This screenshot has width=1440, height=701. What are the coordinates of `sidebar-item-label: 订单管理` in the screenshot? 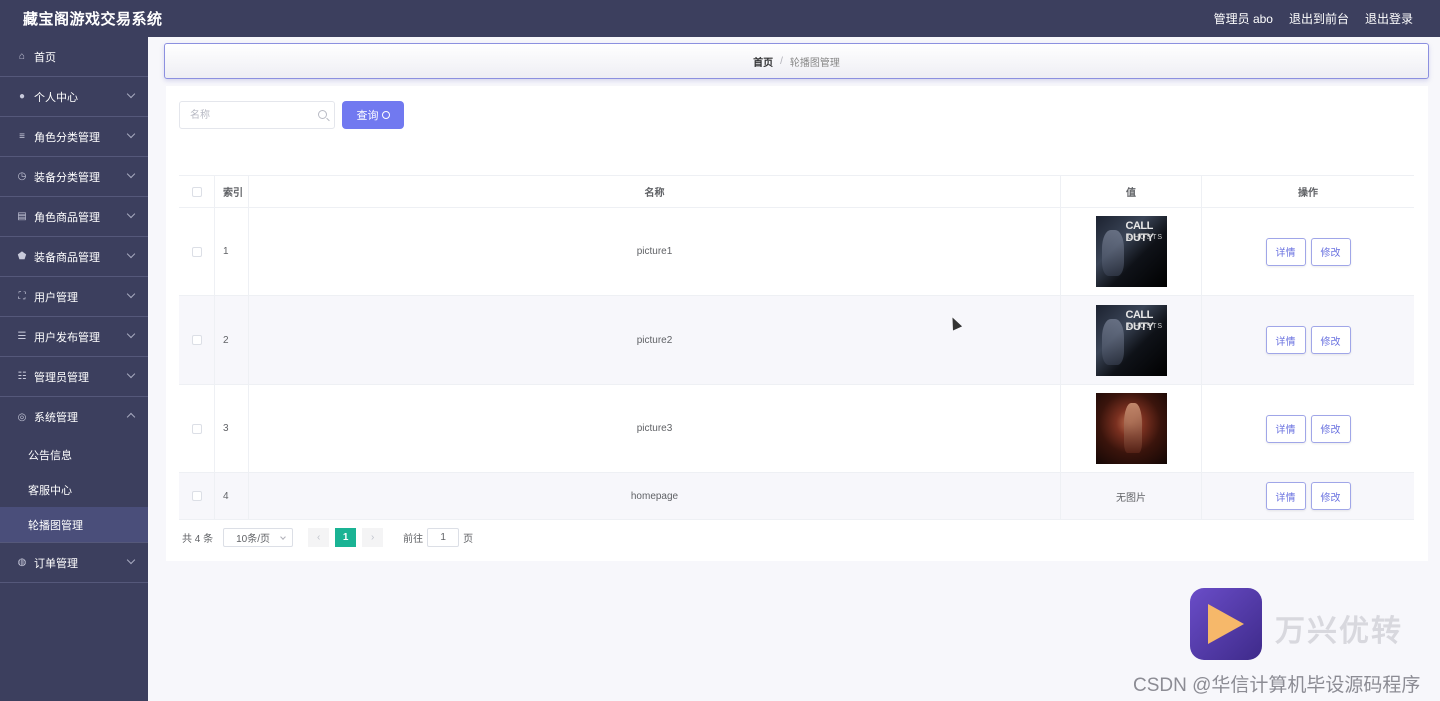 It's located at (56, 563).